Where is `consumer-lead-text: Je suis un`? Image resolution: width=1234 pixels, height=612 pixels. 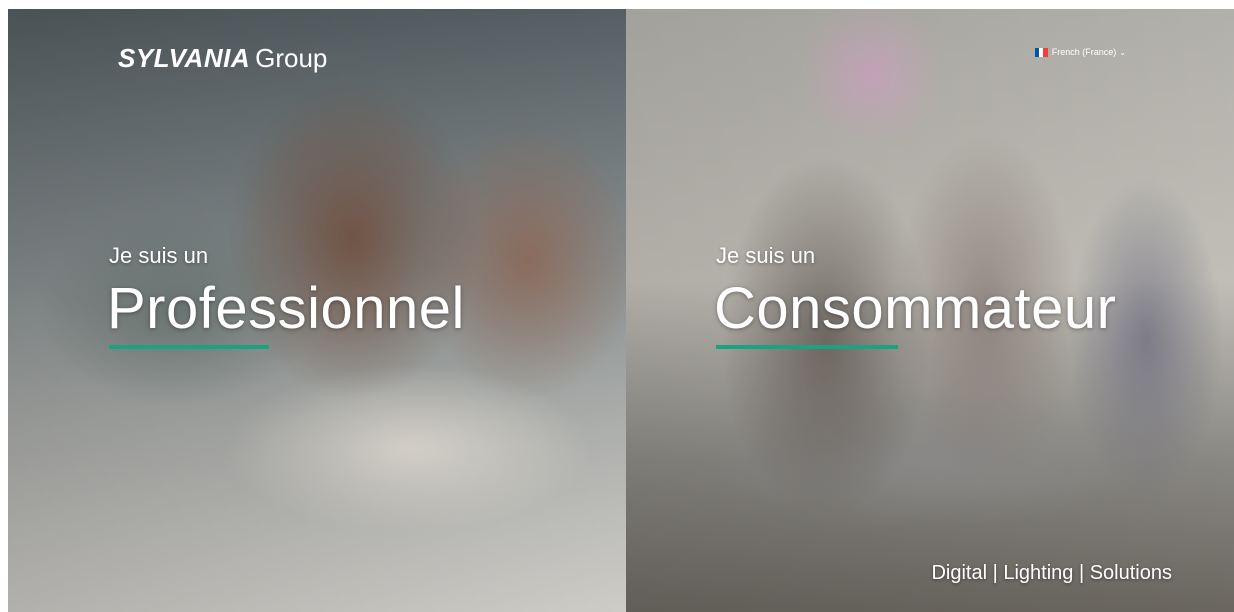
consumer-lead-text: Je suis un is located at coordinates (766, 255).